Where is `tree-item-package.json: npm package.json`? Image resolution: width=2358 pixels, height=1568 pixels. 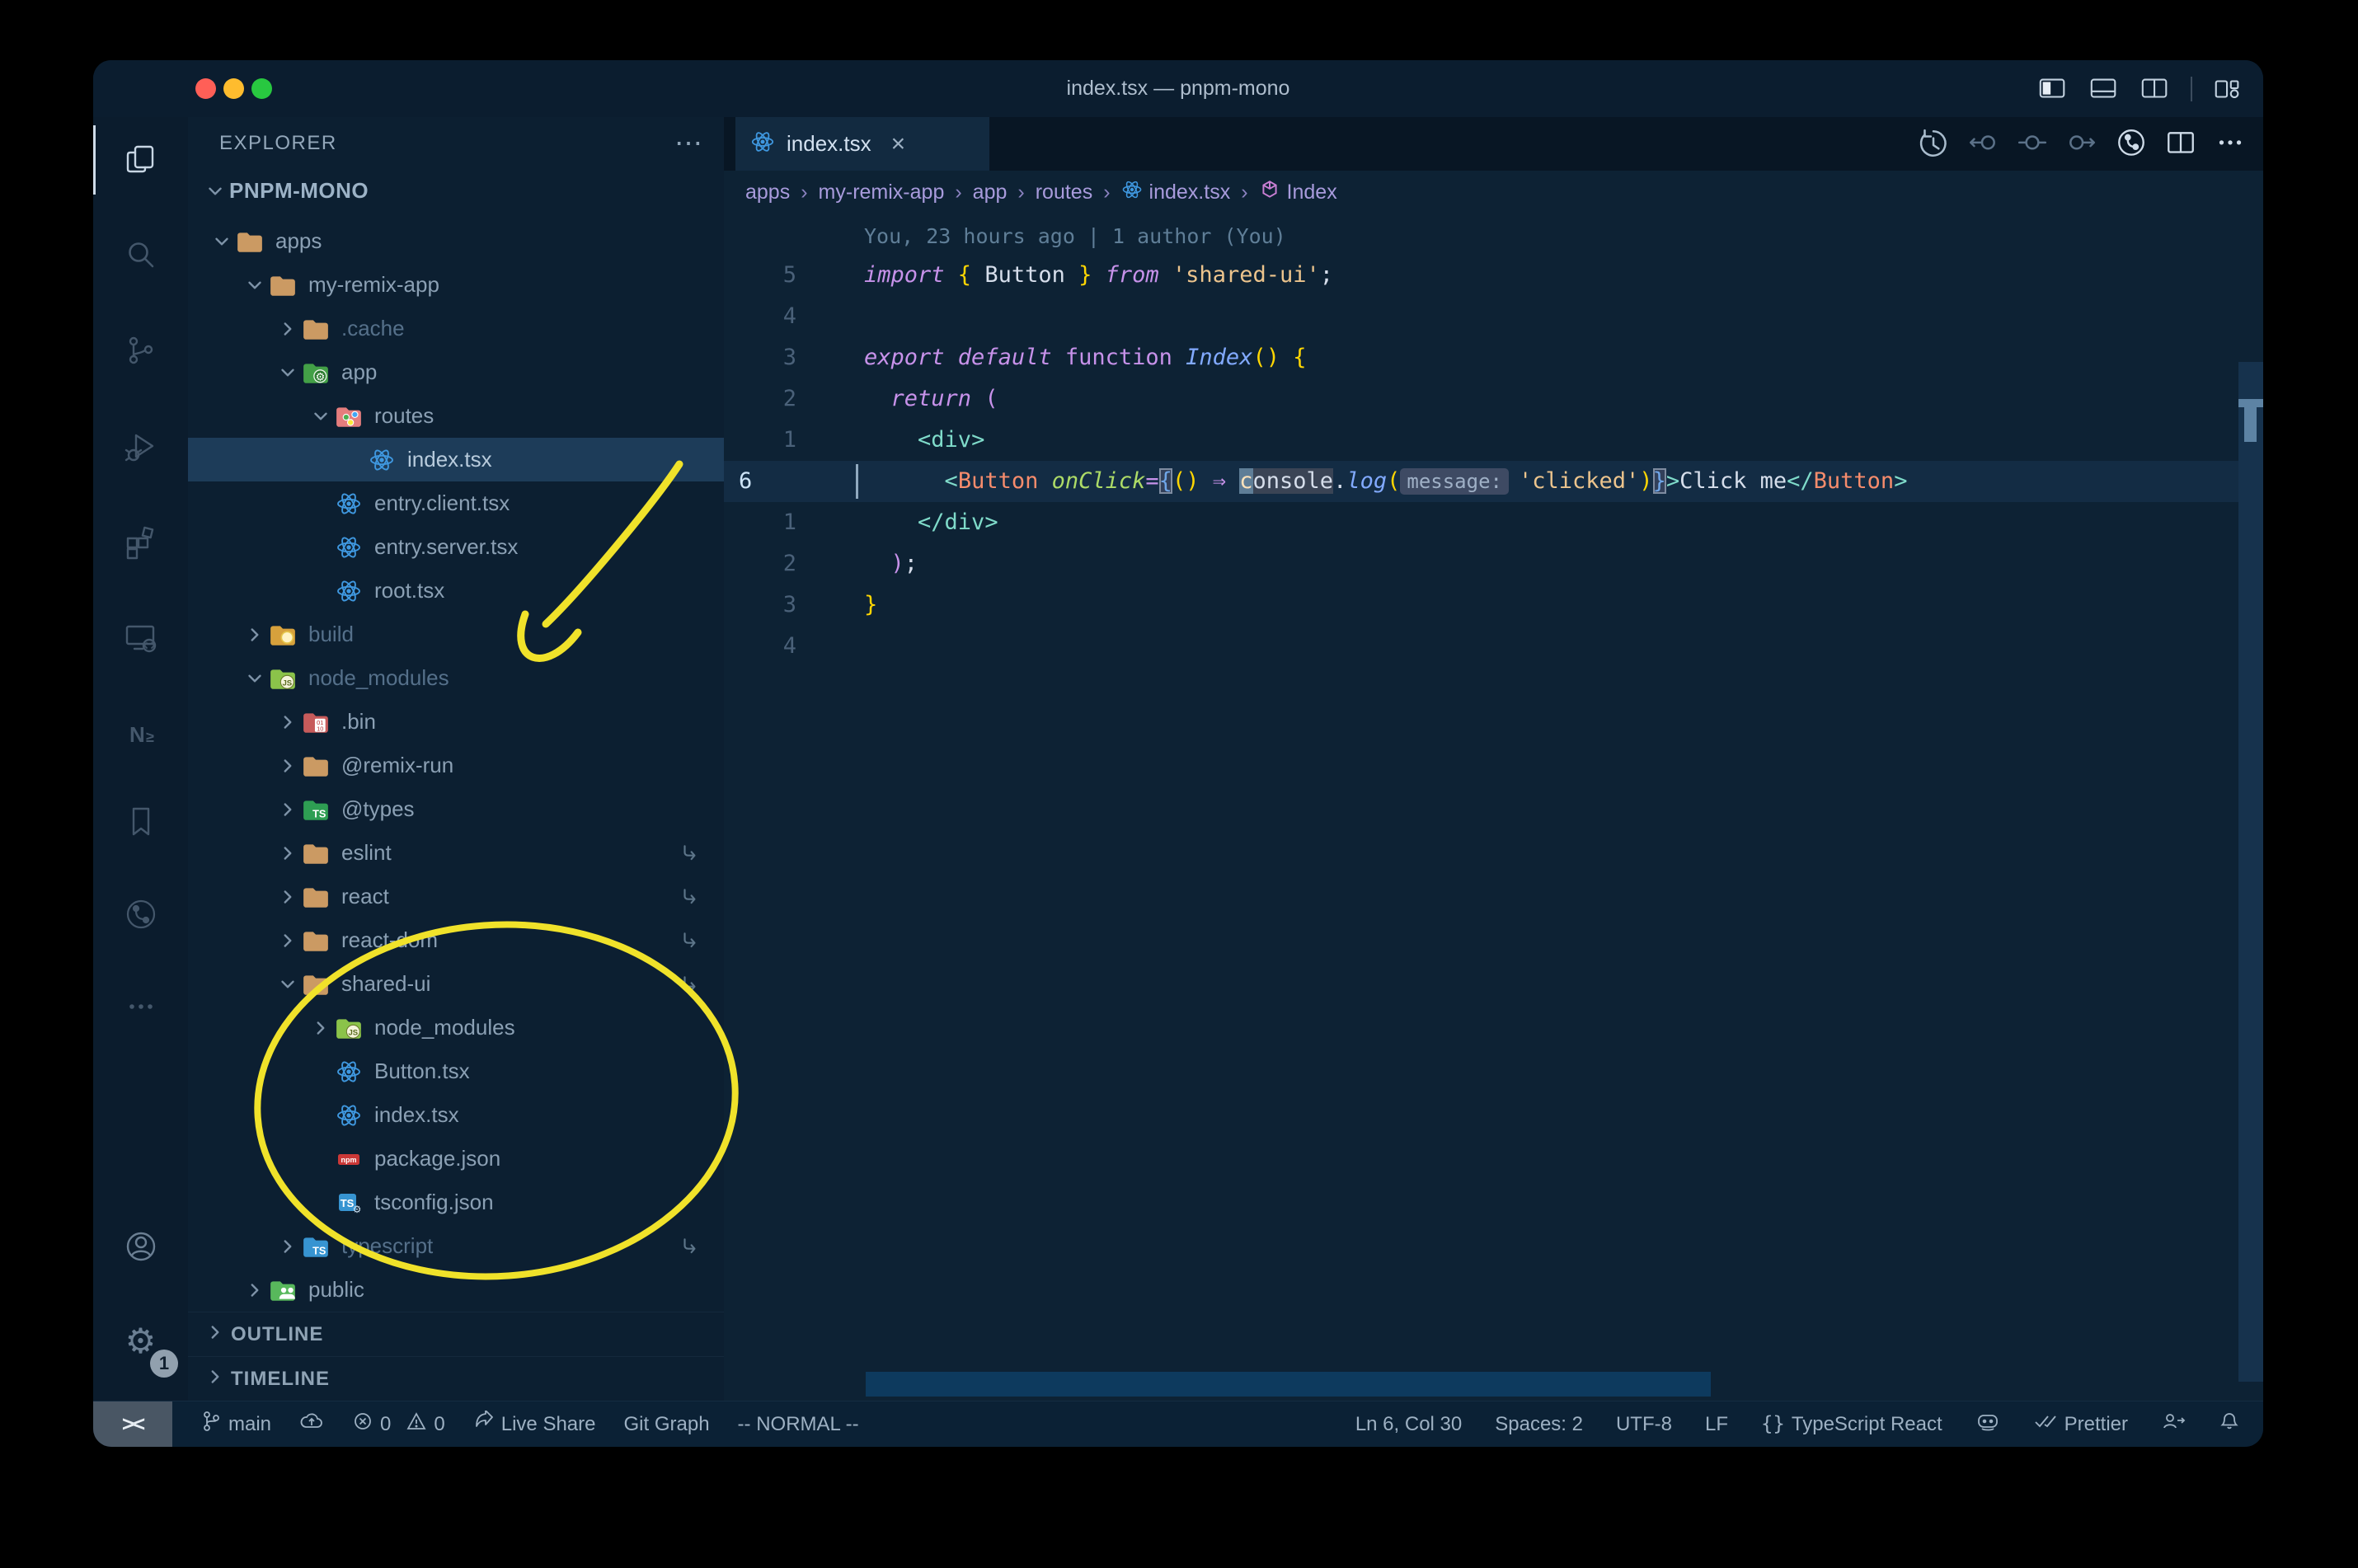
tree-item-package.json: npm package.json is located at coordinates (456, 1159).